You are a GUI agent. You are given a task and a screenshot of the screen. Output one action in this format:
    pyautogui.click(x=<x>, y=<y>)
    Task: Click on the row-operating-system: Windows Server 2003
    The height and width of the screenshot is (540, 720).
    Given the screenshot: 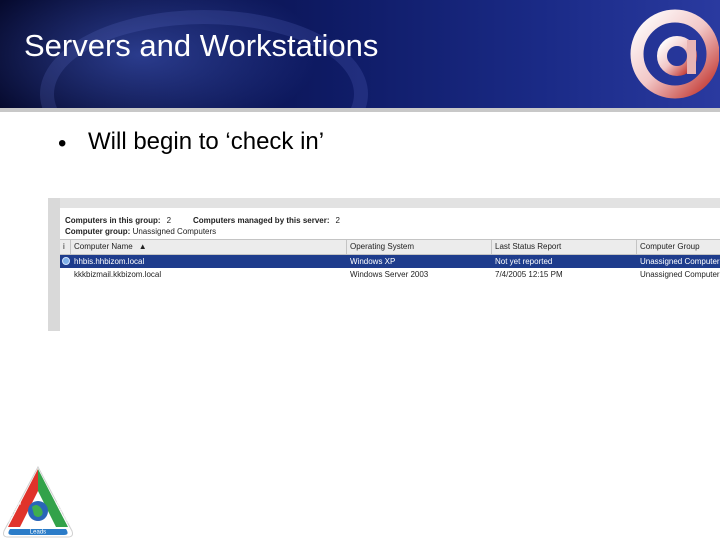 What is the action you would take?
    pyautogui.click(x=389, y=274)
    